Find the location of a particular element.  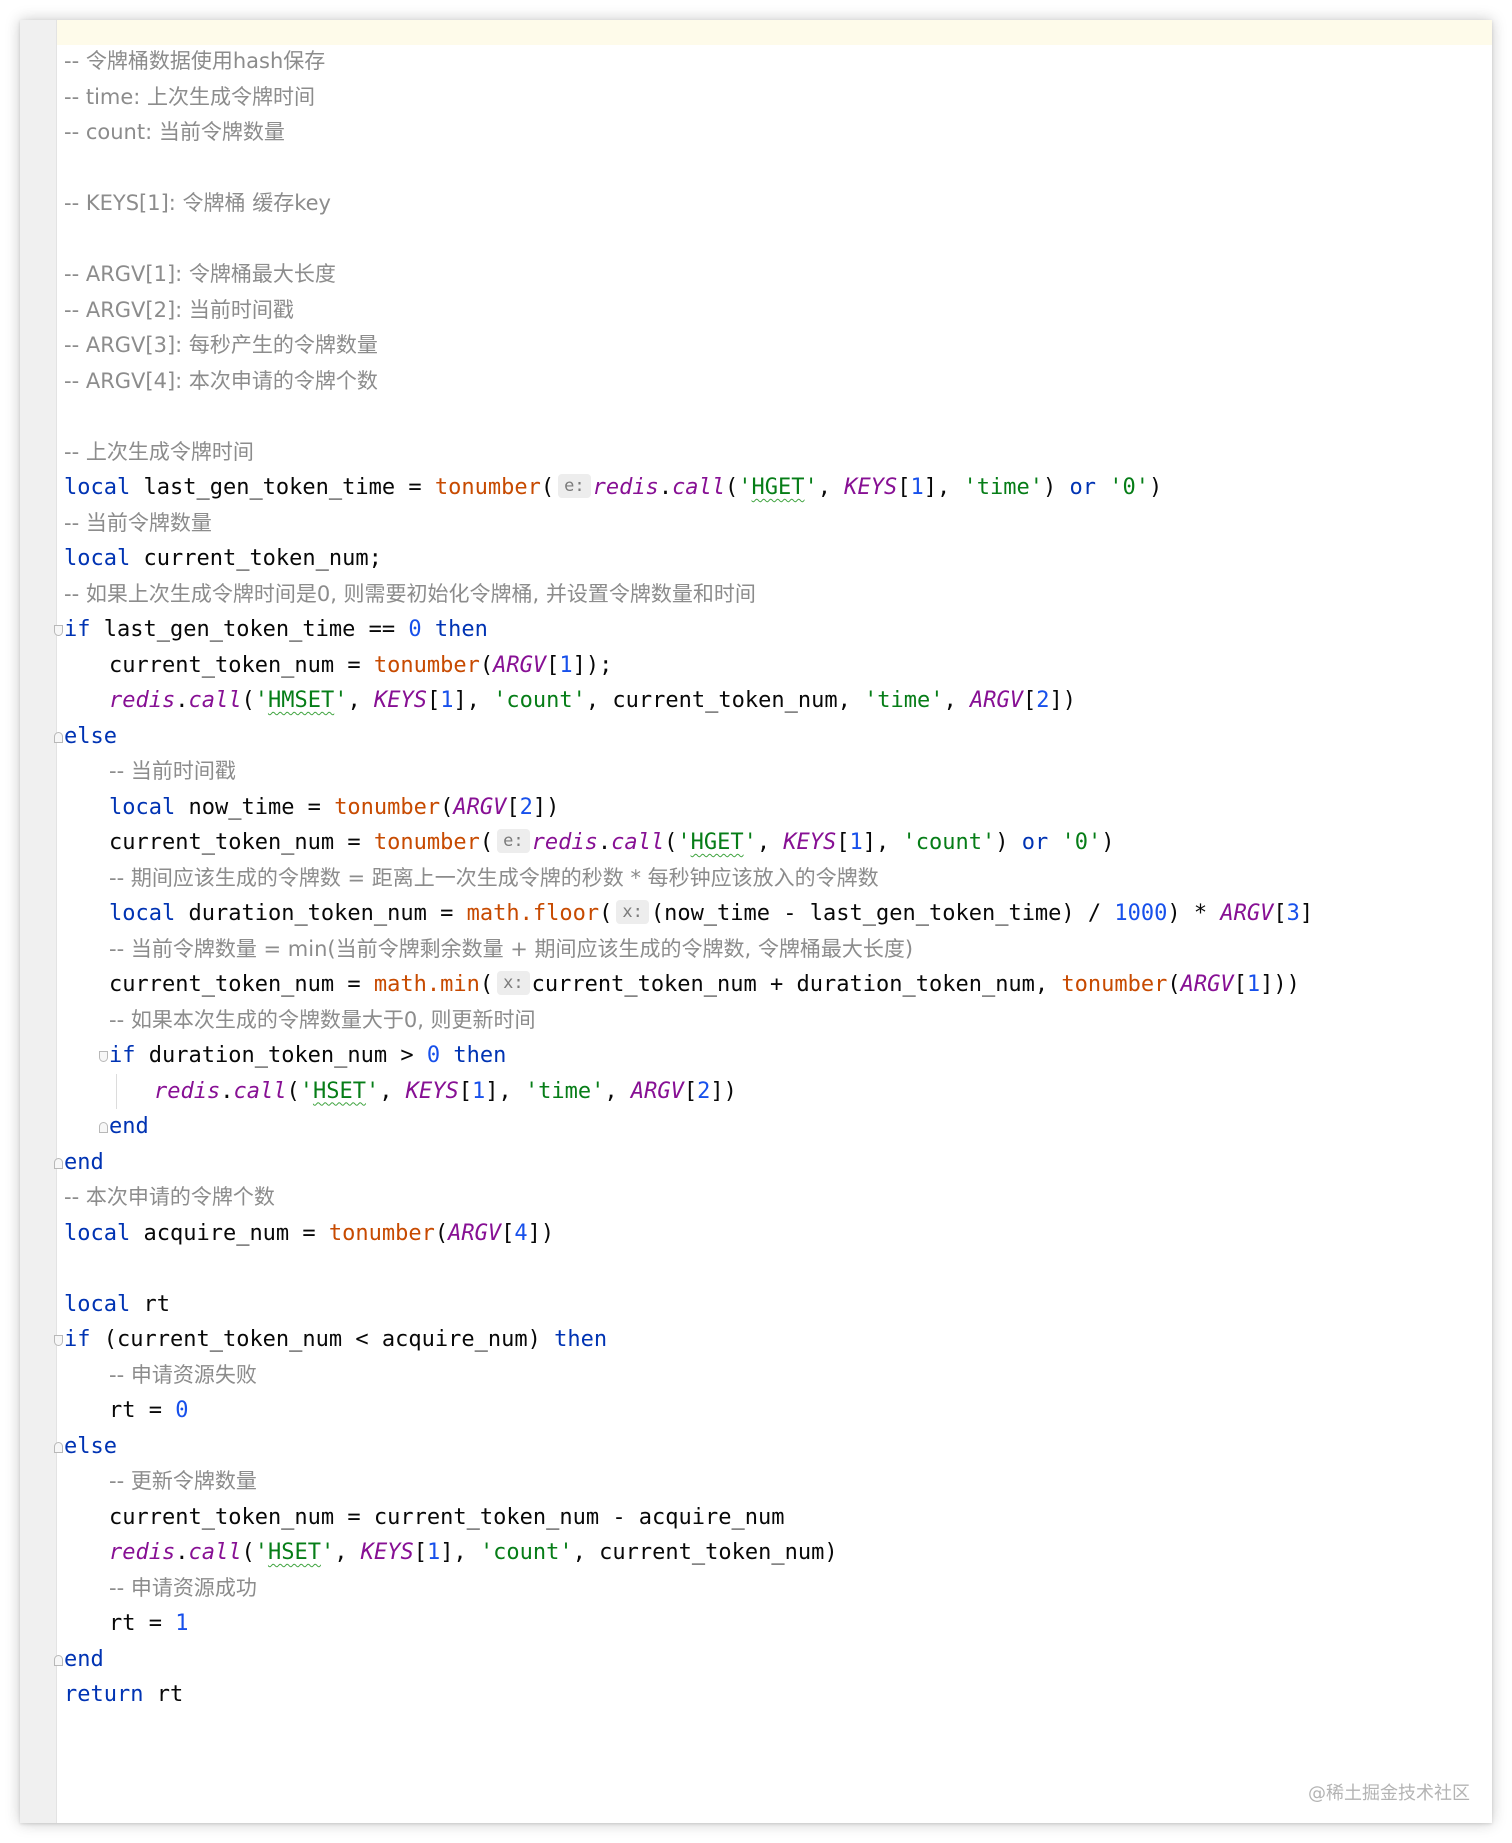

code-line: rt = 0 is located at coordinates (778, 1411).